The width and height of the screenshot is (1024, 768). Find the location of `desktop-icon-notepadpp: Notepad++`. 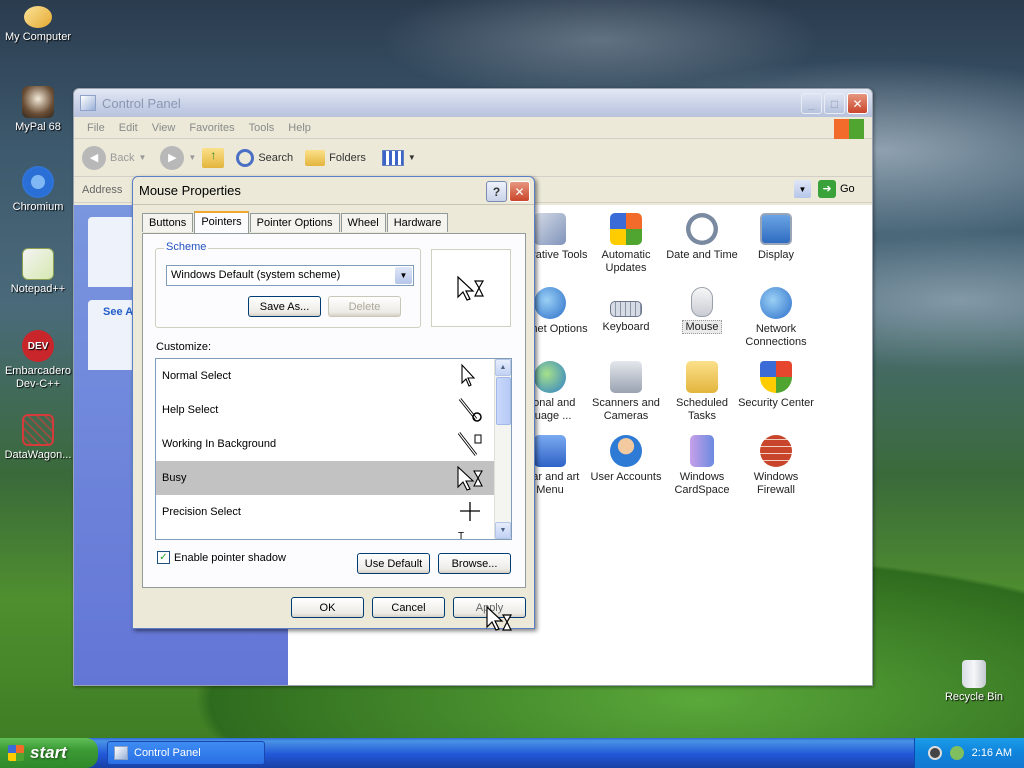

desktop-icon-notepadpp: Notepad++ is located at coordinates (39, 272).